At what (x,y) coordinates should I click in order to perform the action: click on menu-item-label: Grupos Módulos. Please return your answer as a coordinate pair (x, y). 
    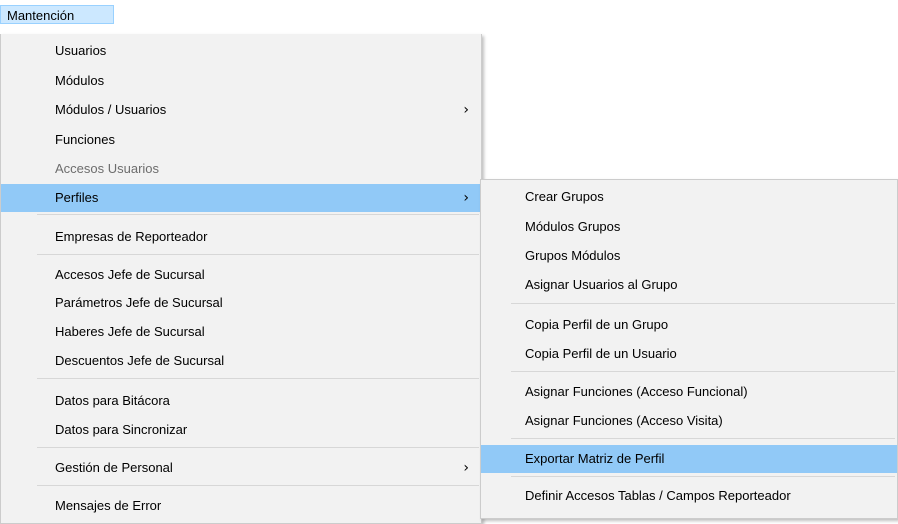
    Looking at the image, I should click on (573, 255).